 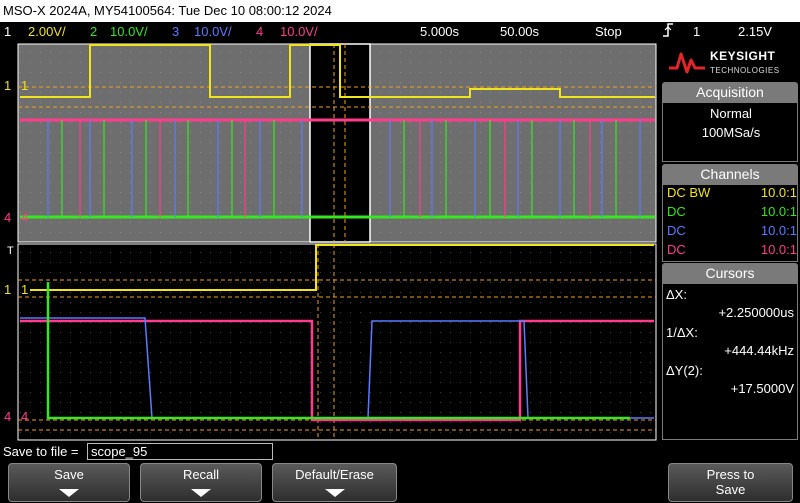 I want to click on save-bar: Save to file = scope_95, so click(x=400, y=452).